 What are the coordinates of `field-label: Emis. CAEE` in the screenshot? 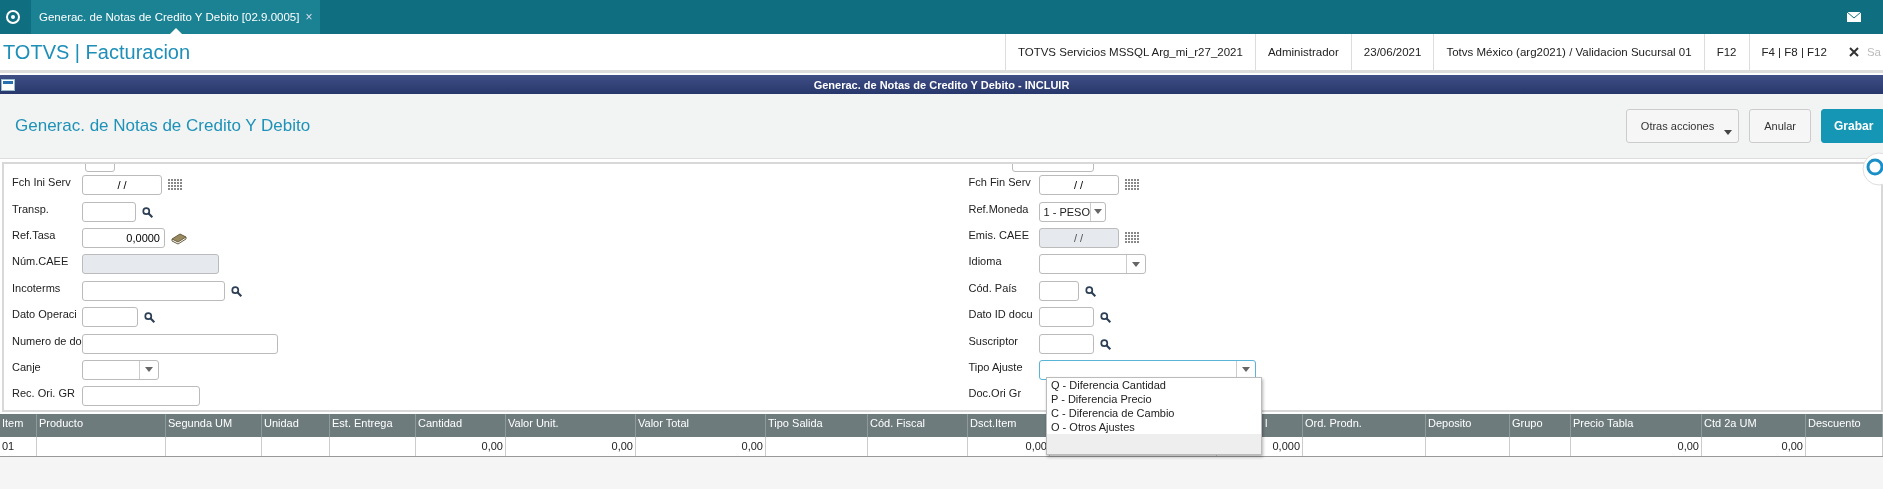 It's located at (998, 234).